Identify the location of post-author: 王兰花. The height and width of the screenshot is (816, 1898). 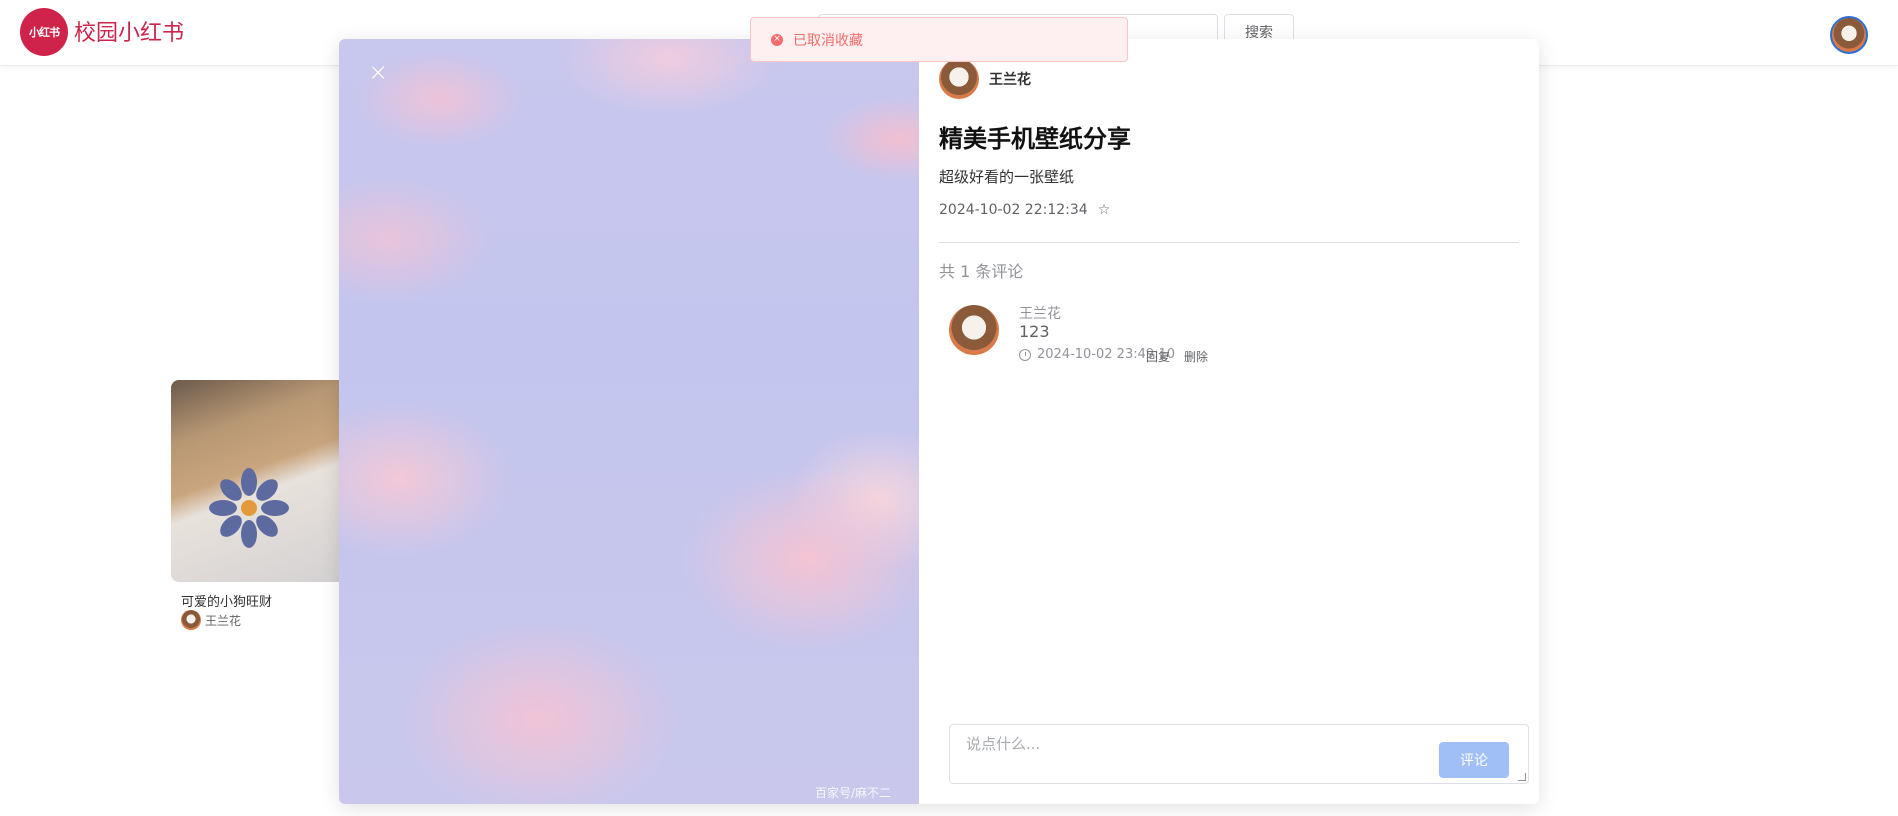
(985, 79).